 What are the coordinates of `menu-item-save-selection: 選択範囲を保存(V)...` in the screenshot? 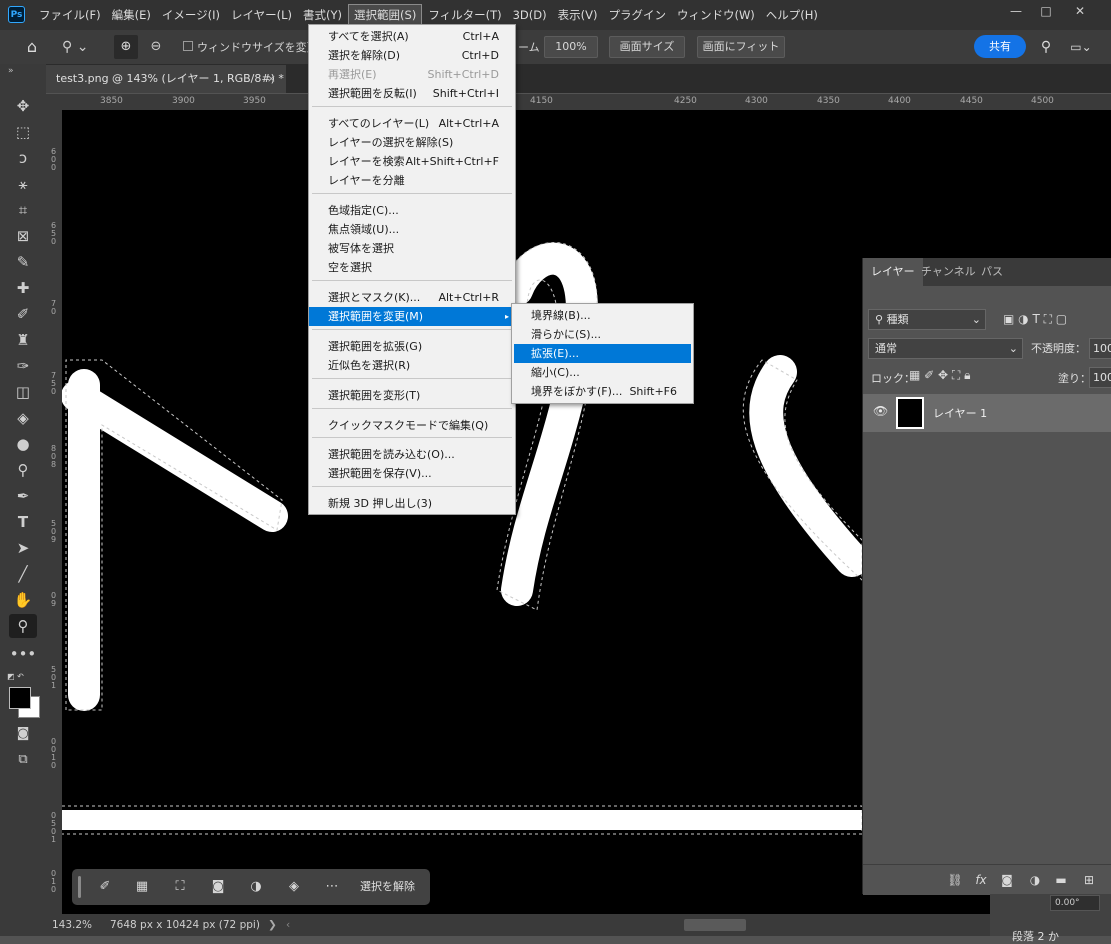 It's located at (412, 473).